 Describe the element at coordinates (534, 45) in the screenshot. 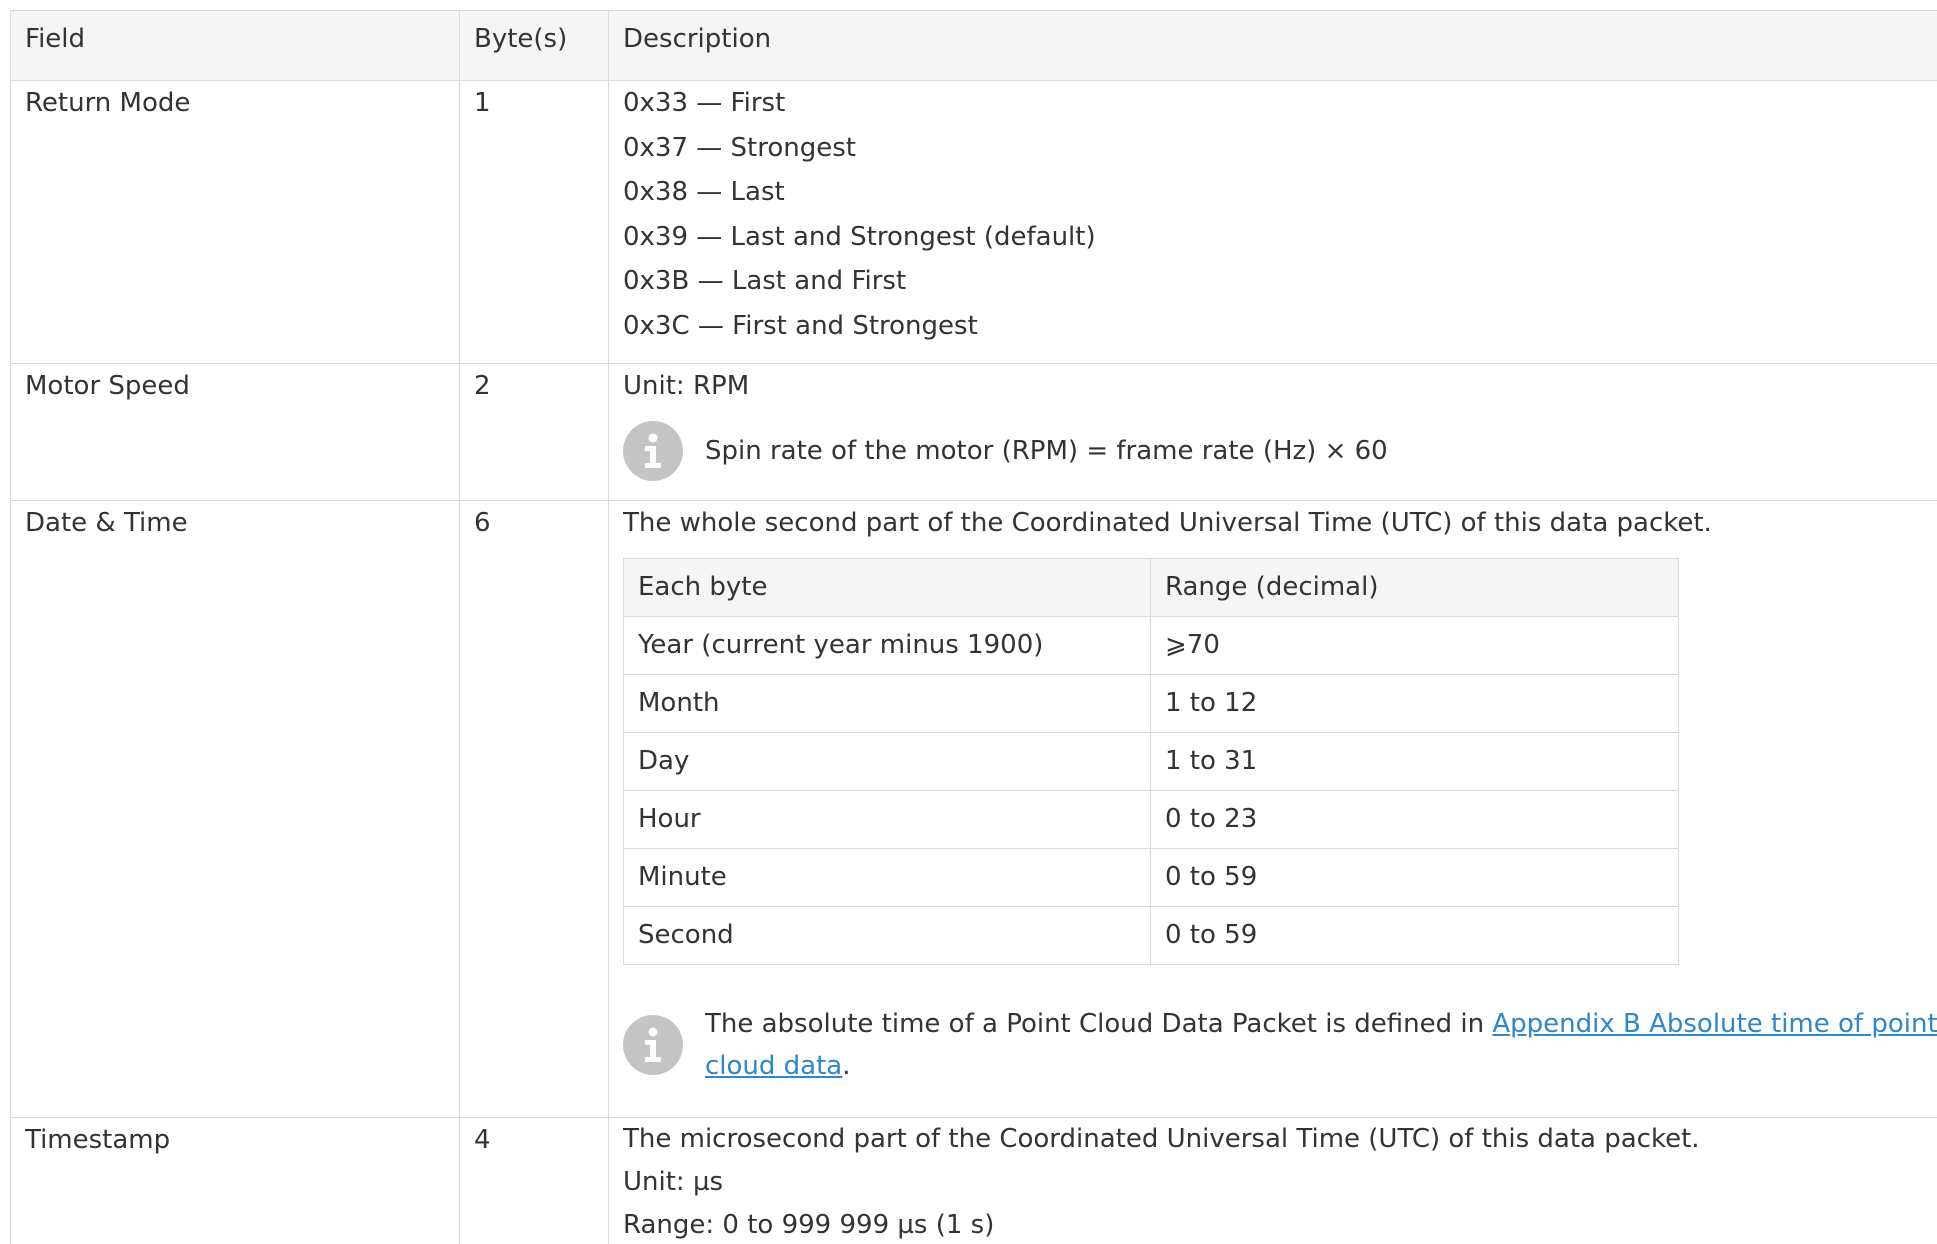

I see `header-bytes: Byte(s)` at that location.